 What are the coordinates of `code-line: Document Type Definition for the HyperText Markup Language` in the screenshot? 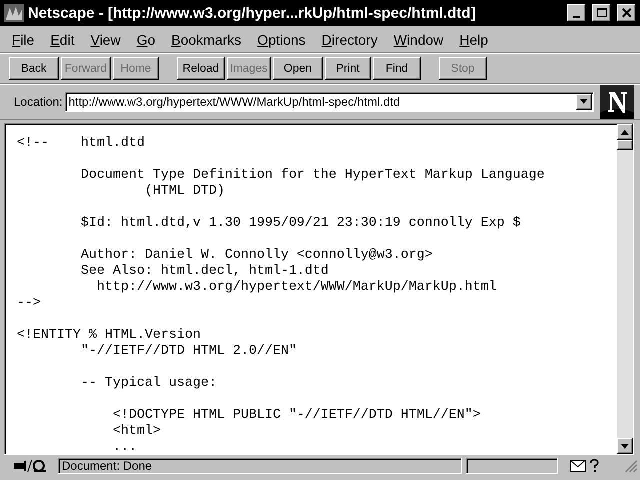 It's located at (313, 176).